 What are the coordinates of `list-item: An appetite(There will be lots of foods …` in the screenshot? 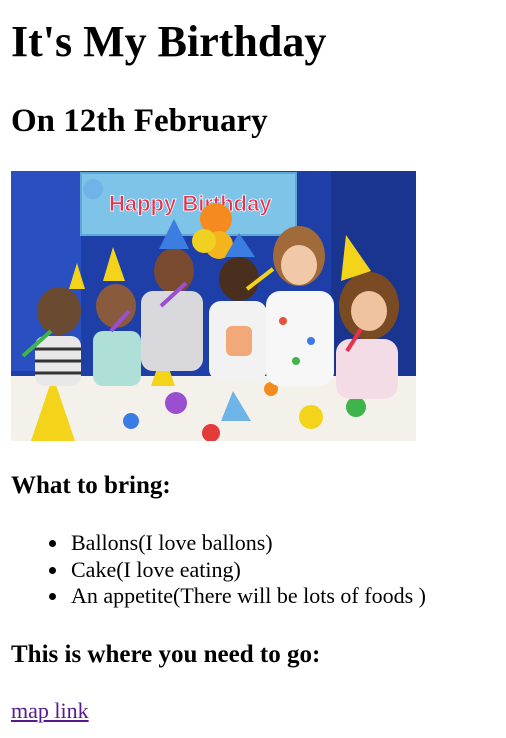 It's located at (237, 595).